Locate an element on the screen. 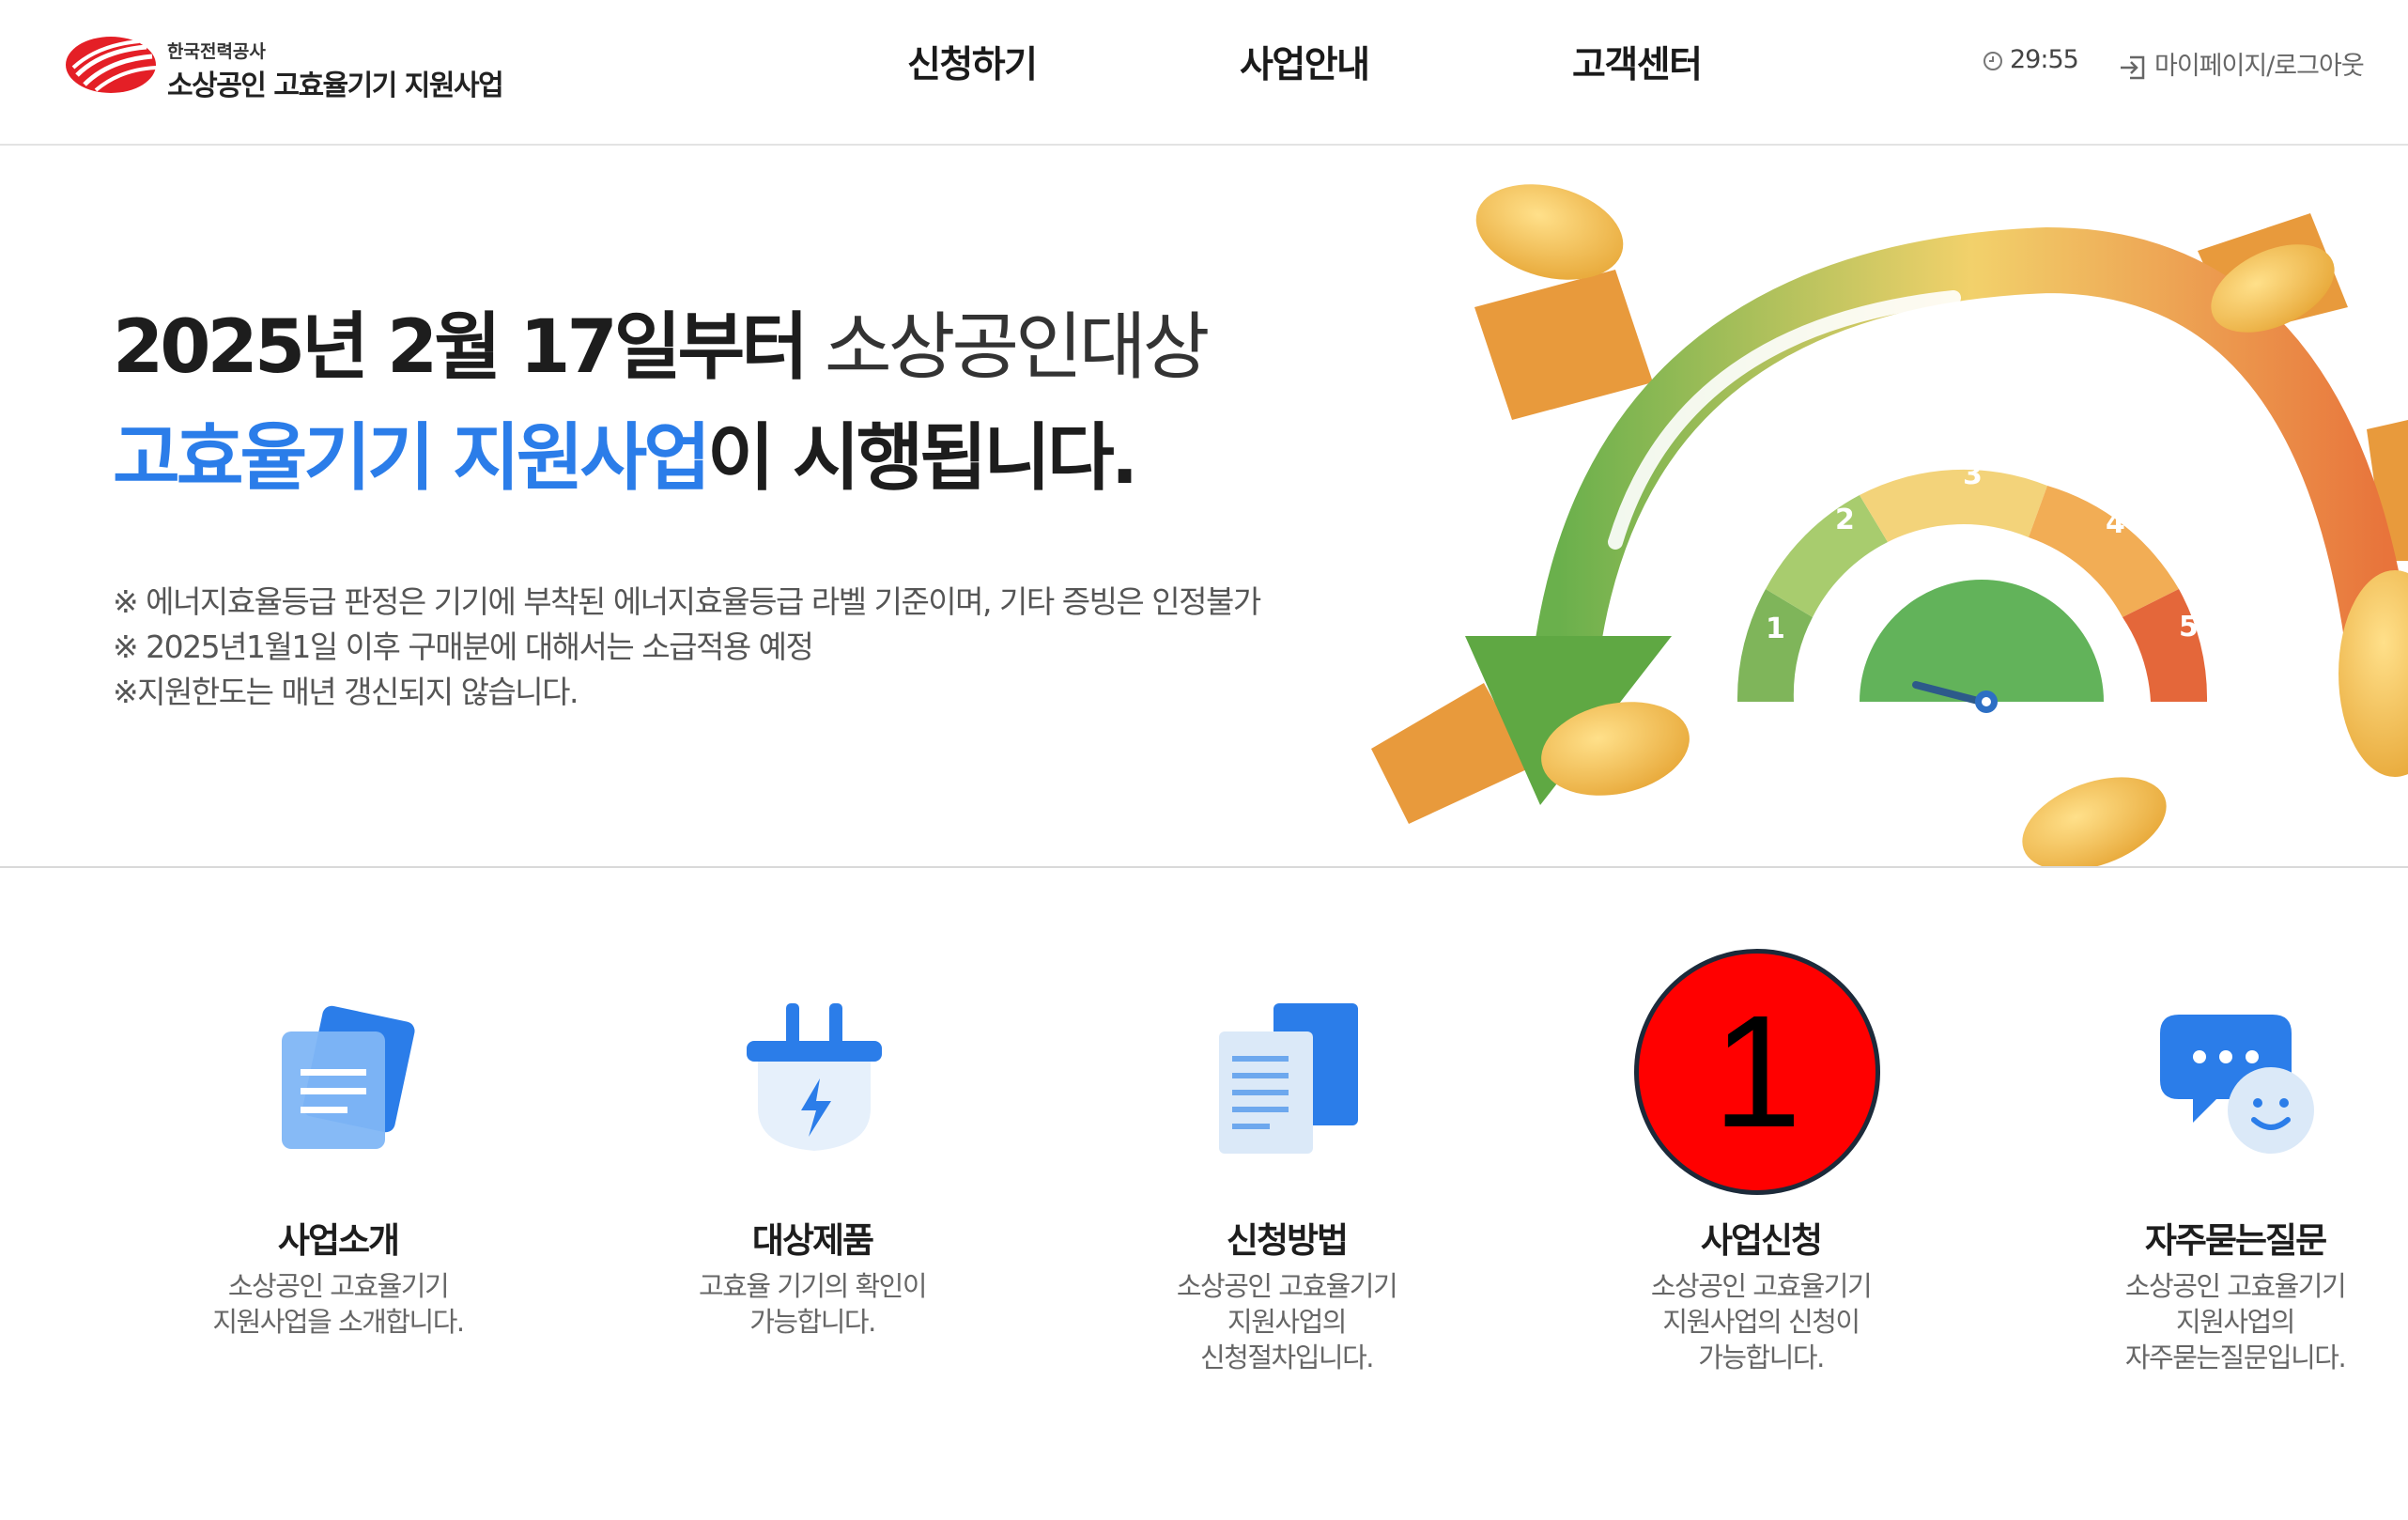 This screenshot has height=1520, width=2408. hero-headline-program: 고효율기기 지원사업 is located at coordinates (412, 458).